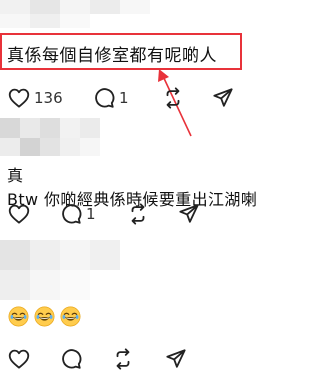 The image size is (320, 388). Describe the element at coordinates (153, 214) in the screenshot. I see `post-actions: 1` at that location.